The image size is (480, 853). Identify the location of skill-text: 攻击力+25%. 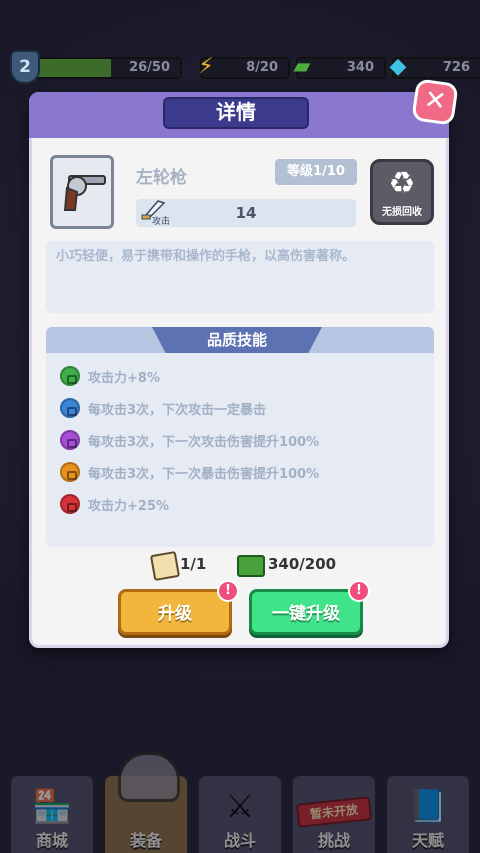
(129, 506).